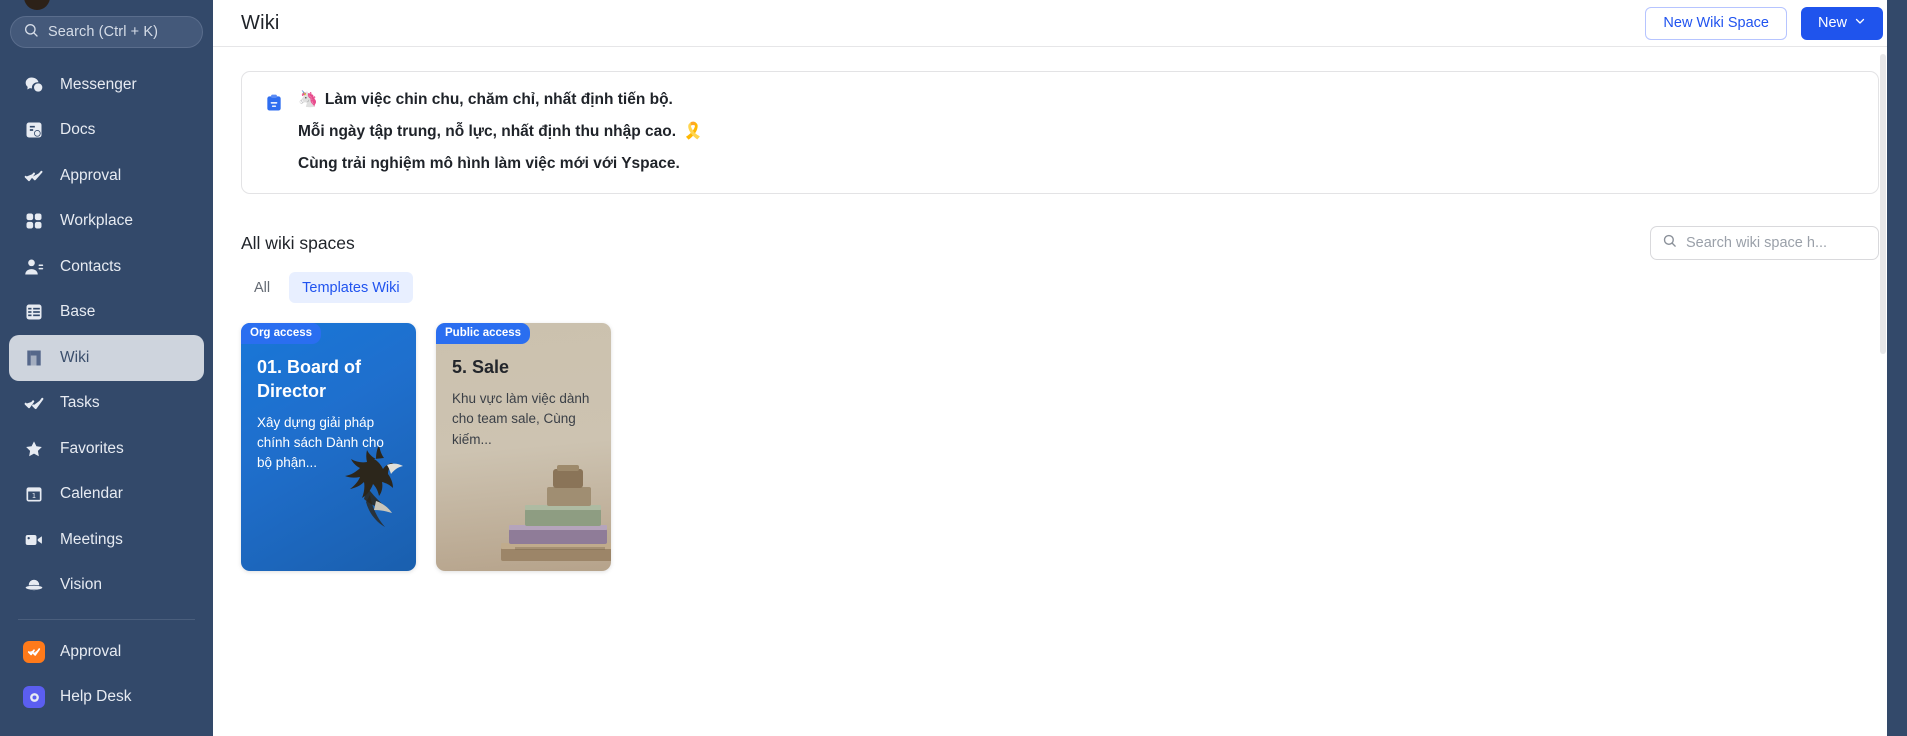 This screenshot has width=1907, height=736. I want to click on sidebar-item-vision: Vision, so click(106, 586).